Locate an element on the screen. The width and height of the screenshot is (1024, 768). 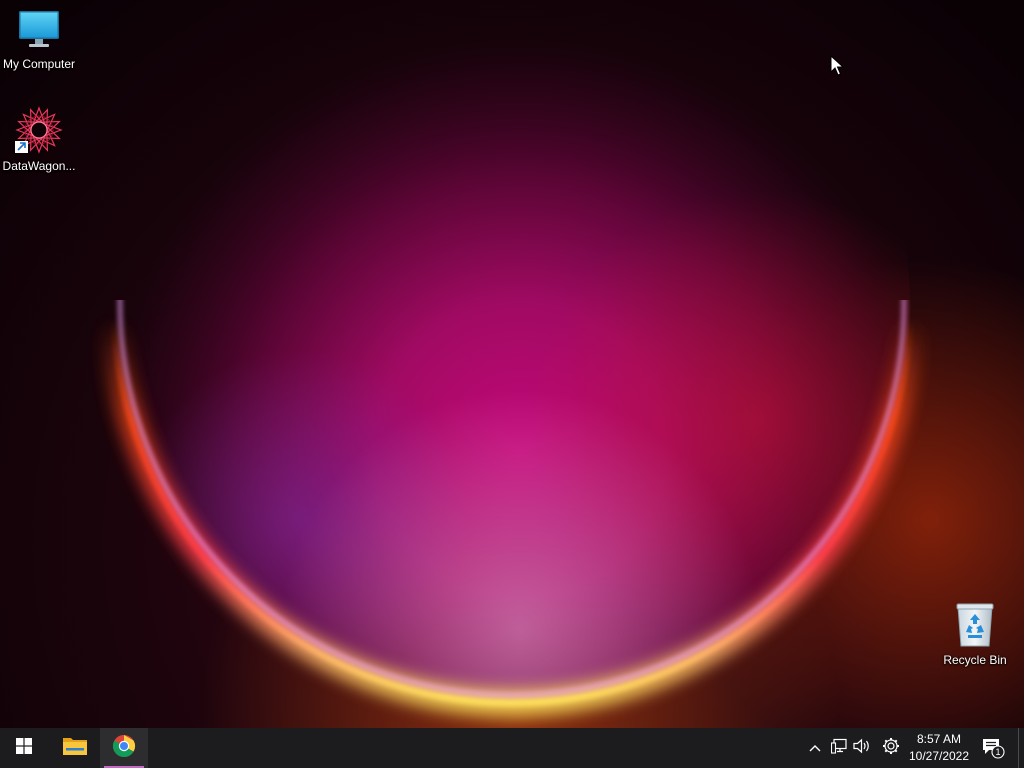
file-explorer-button is located at coordinates (75, 748).